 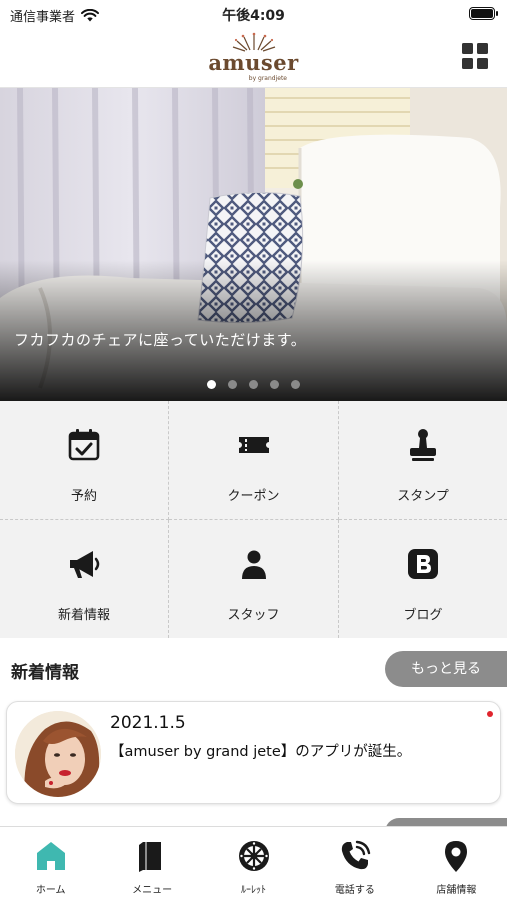 What do you see at coordinates (490, 714) in the screenshot?
I see `unread-indicator` at bounding box center [490, 714].